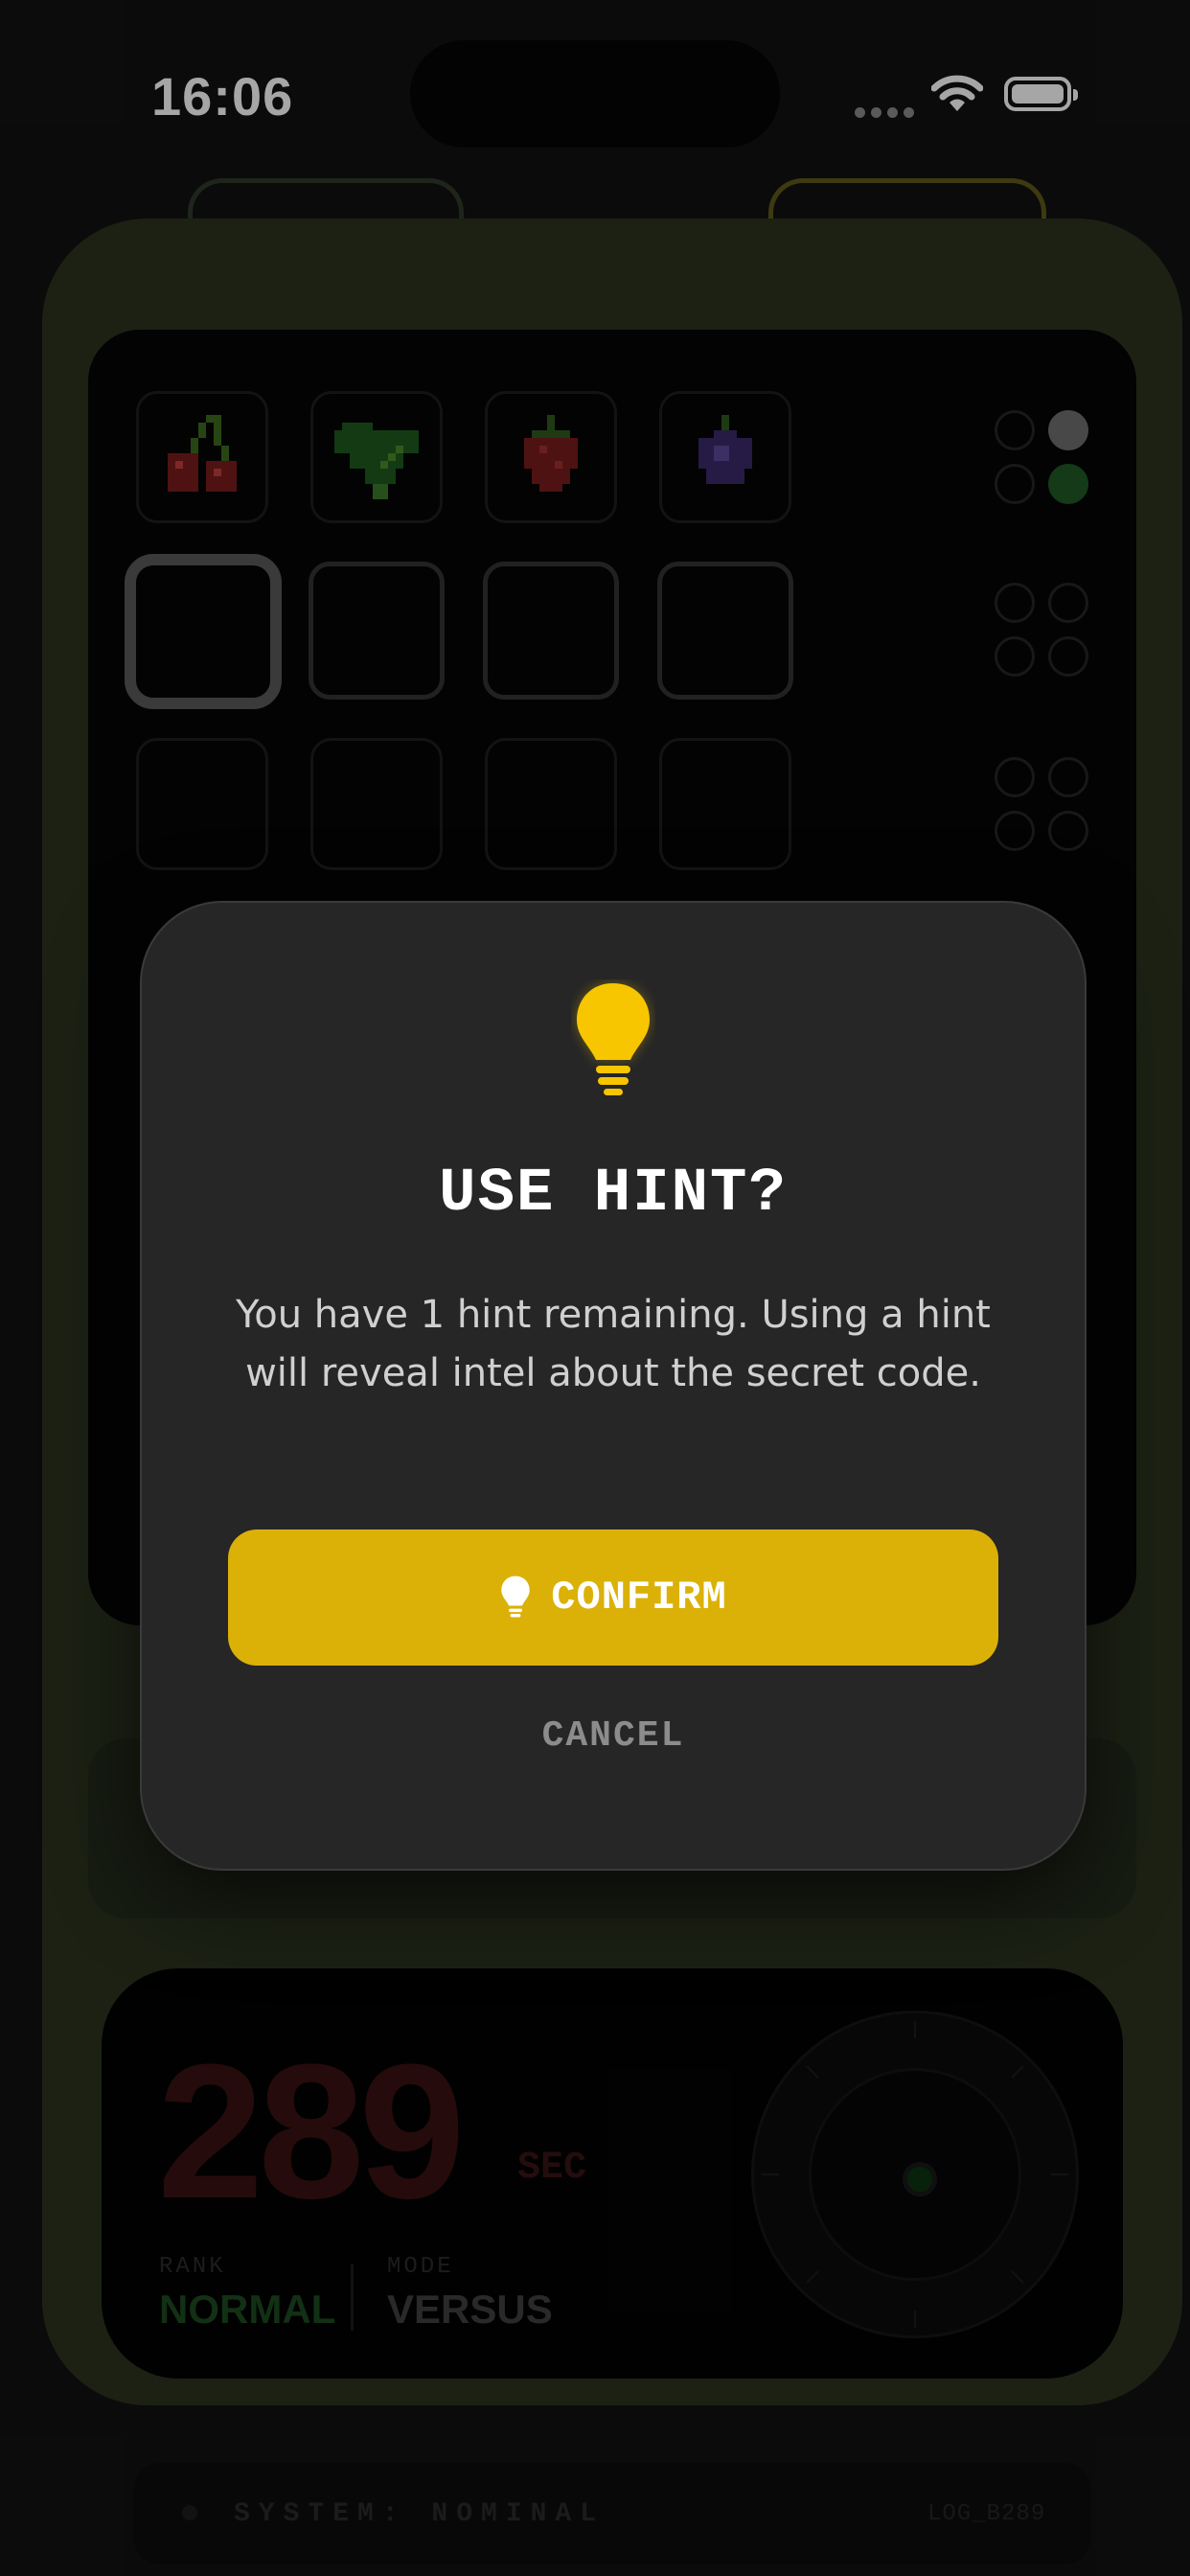 The image size is (1190, 2576). Describe the element at coordinates (614, 1194) in the screenshot. I see `dialog-title: USE HINT?` at that location.